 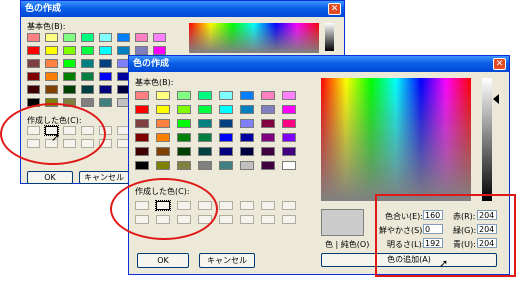 I want to click on back-color-spectrum, so click(x=254, y=38).